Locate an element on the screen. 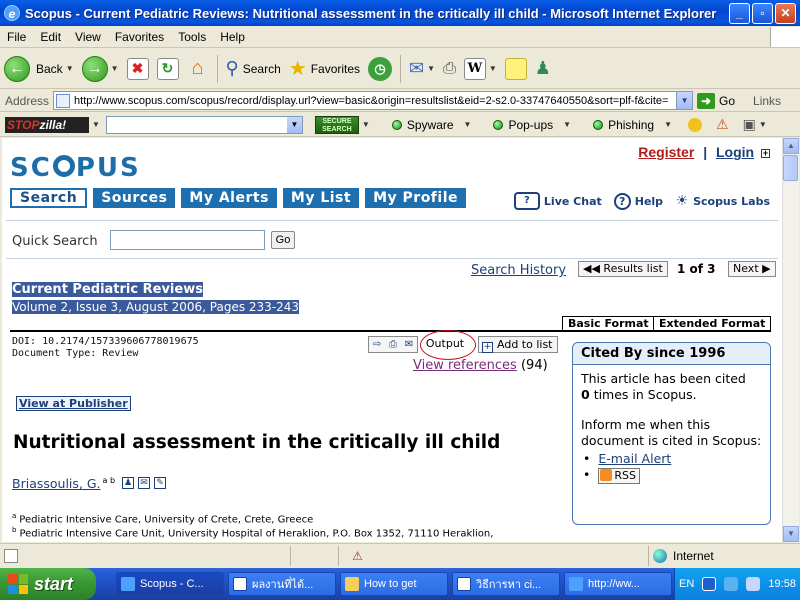 The image size is (800, 600). scopus-labs-link: Scopus Labs is located at coordinates (731, 201).